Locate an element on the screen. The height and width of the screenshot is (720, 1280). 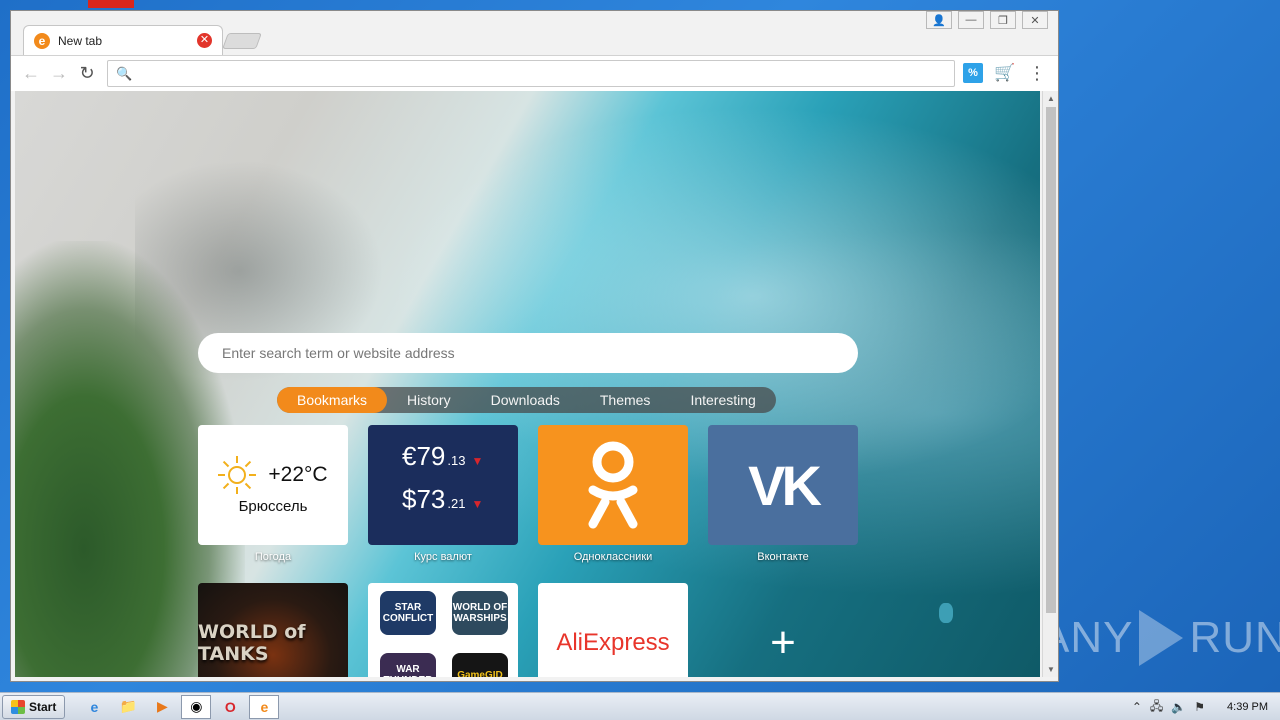
scroll-up-icon: ▲ is located at coordinates (1051, 98).